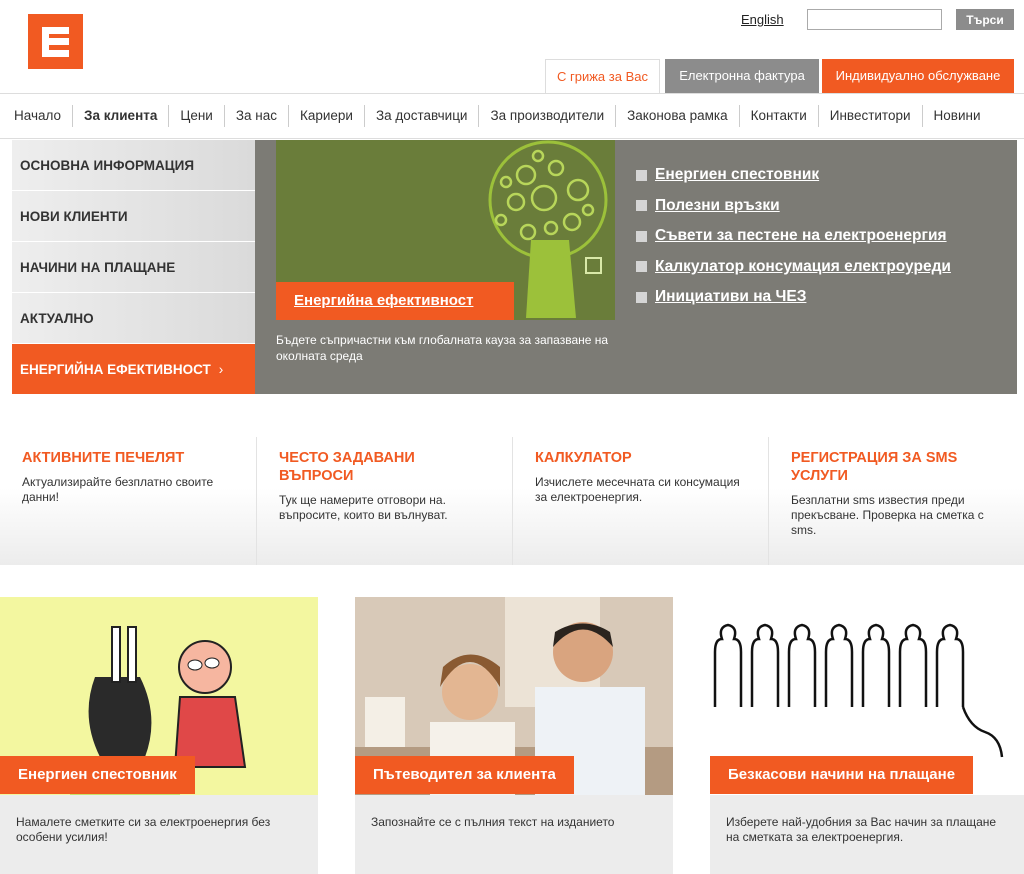  I want to click on nav-item-for-client: За клиента, so click(121, 116).